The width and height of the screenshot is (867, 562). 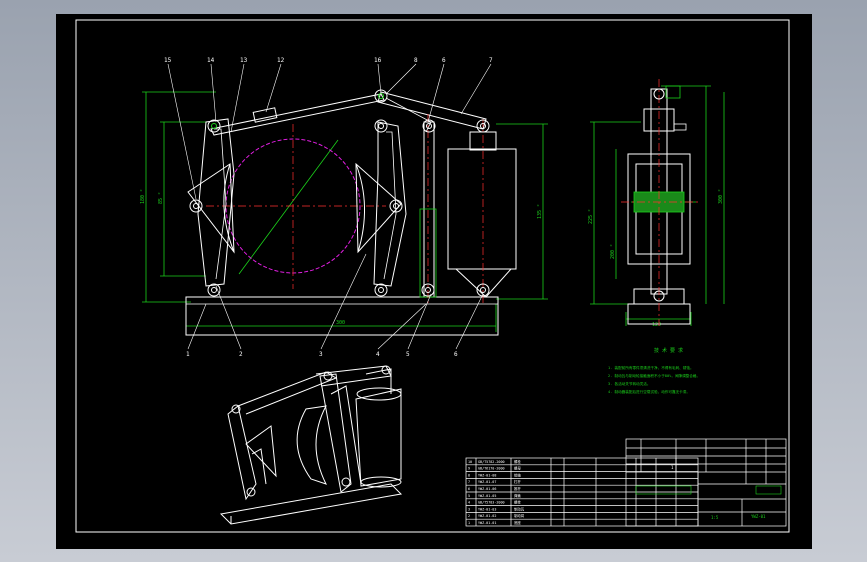 I want to click on drawing-number: YWZ-01, so click(x=758, y=516).